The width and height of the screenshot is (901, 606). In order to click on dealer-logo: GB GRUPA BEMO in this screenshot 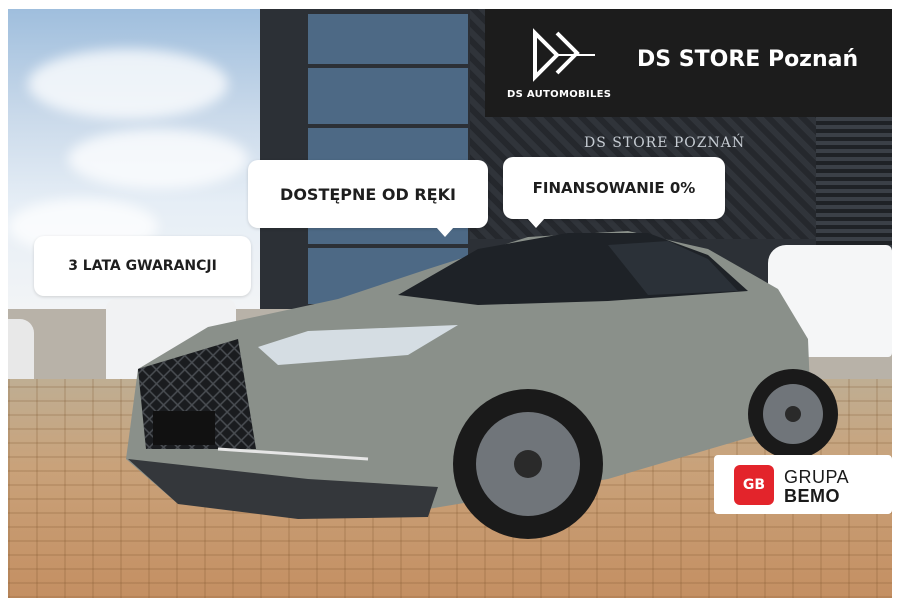, I will do `click(803, 484)`.